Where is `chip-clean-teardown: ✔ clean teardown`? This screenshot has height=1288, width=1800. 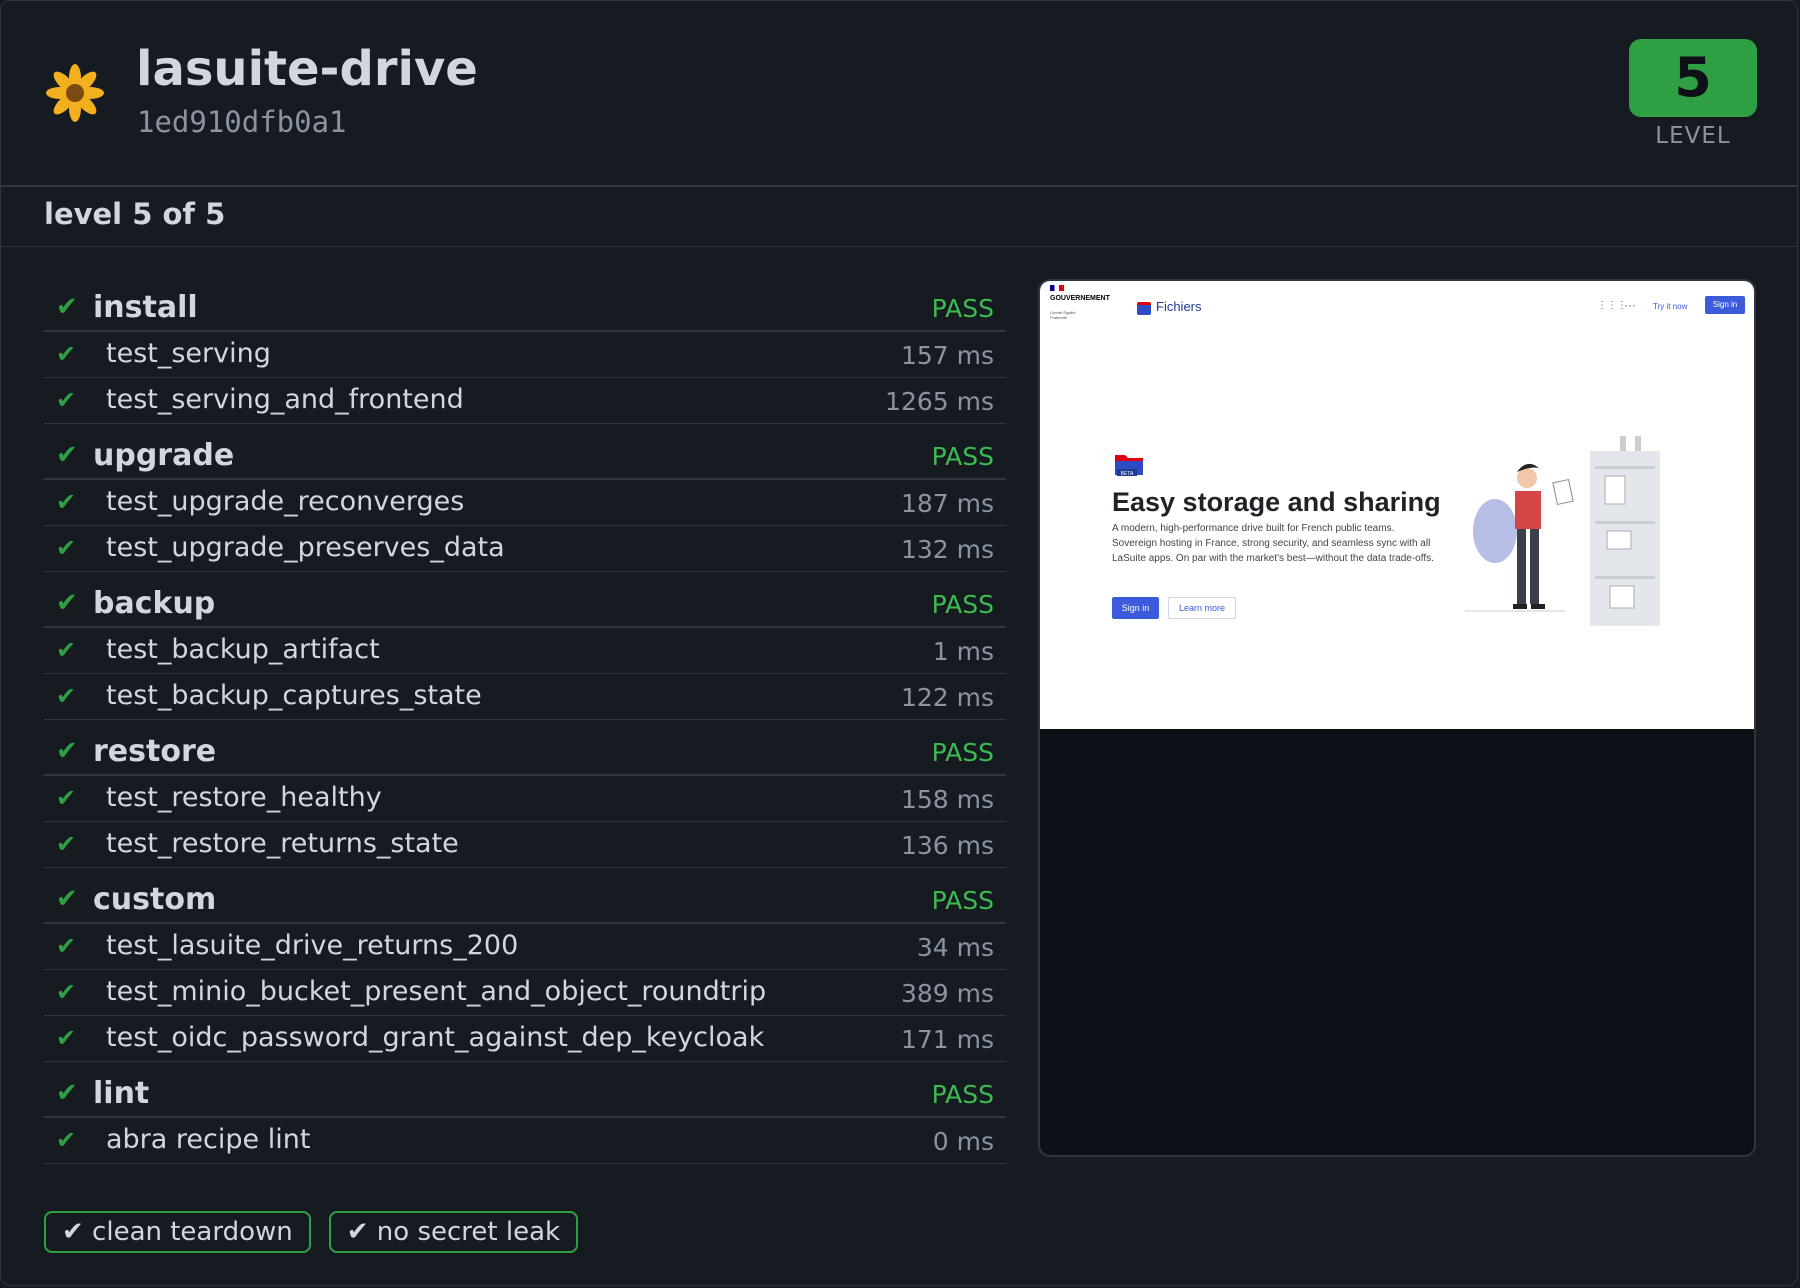
chip-clean-teardown: ✔ clean teardown is located at coordinates (177, 1232).